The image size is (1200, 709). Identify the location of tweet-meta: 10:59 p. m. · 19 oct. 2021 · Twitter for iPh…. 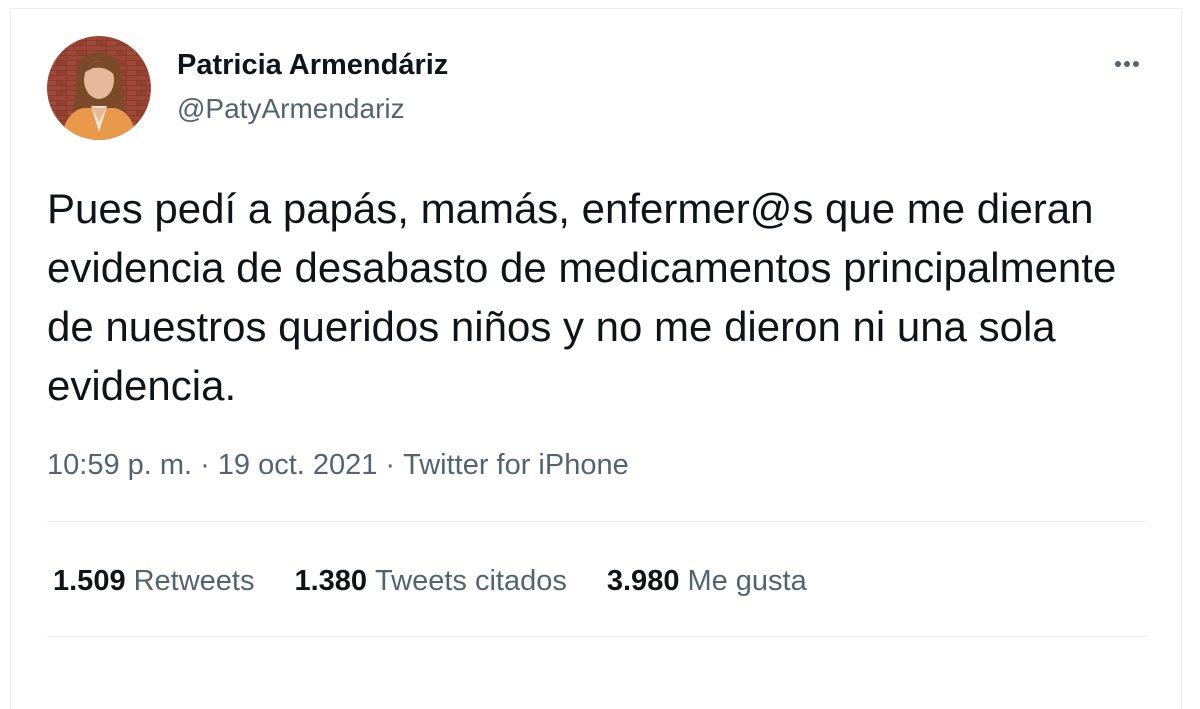
(338, 465).